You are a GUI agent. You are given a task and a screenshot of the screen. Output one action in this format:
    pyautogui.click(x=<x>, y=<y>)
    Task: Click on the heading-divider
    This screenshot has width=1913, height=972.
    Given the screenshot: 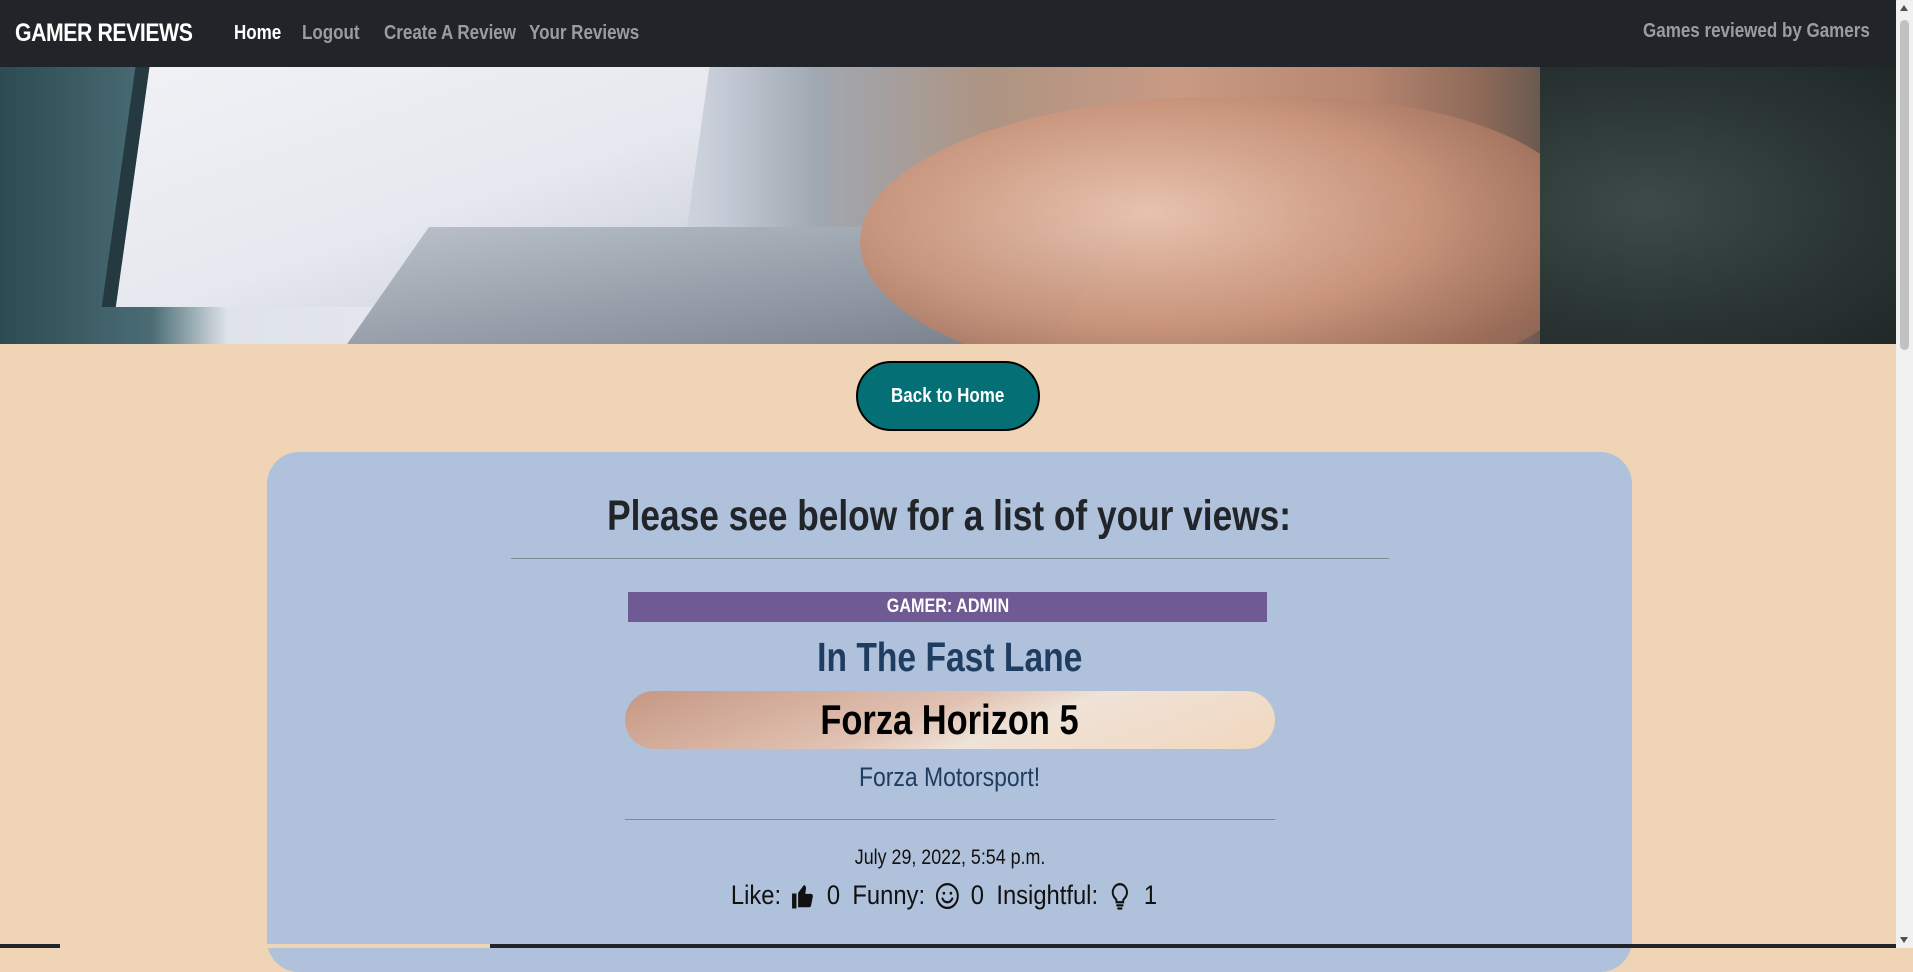 What is the action you would take?
    pyautogui.click(x=950, y=558)
    